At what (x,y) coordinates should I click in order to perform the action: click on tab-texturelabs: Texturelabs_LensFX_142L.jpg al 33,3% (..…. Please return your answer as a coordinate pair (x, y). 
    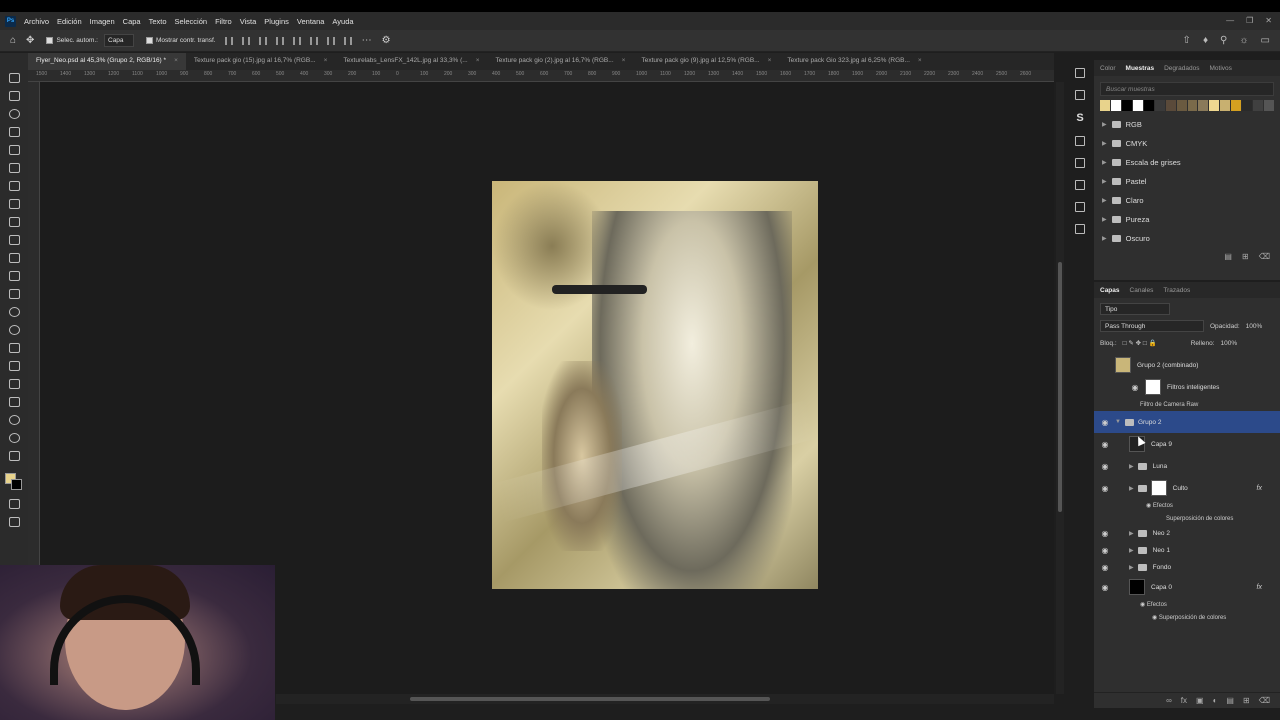
    Looking at the image, I should click on (411, 61).